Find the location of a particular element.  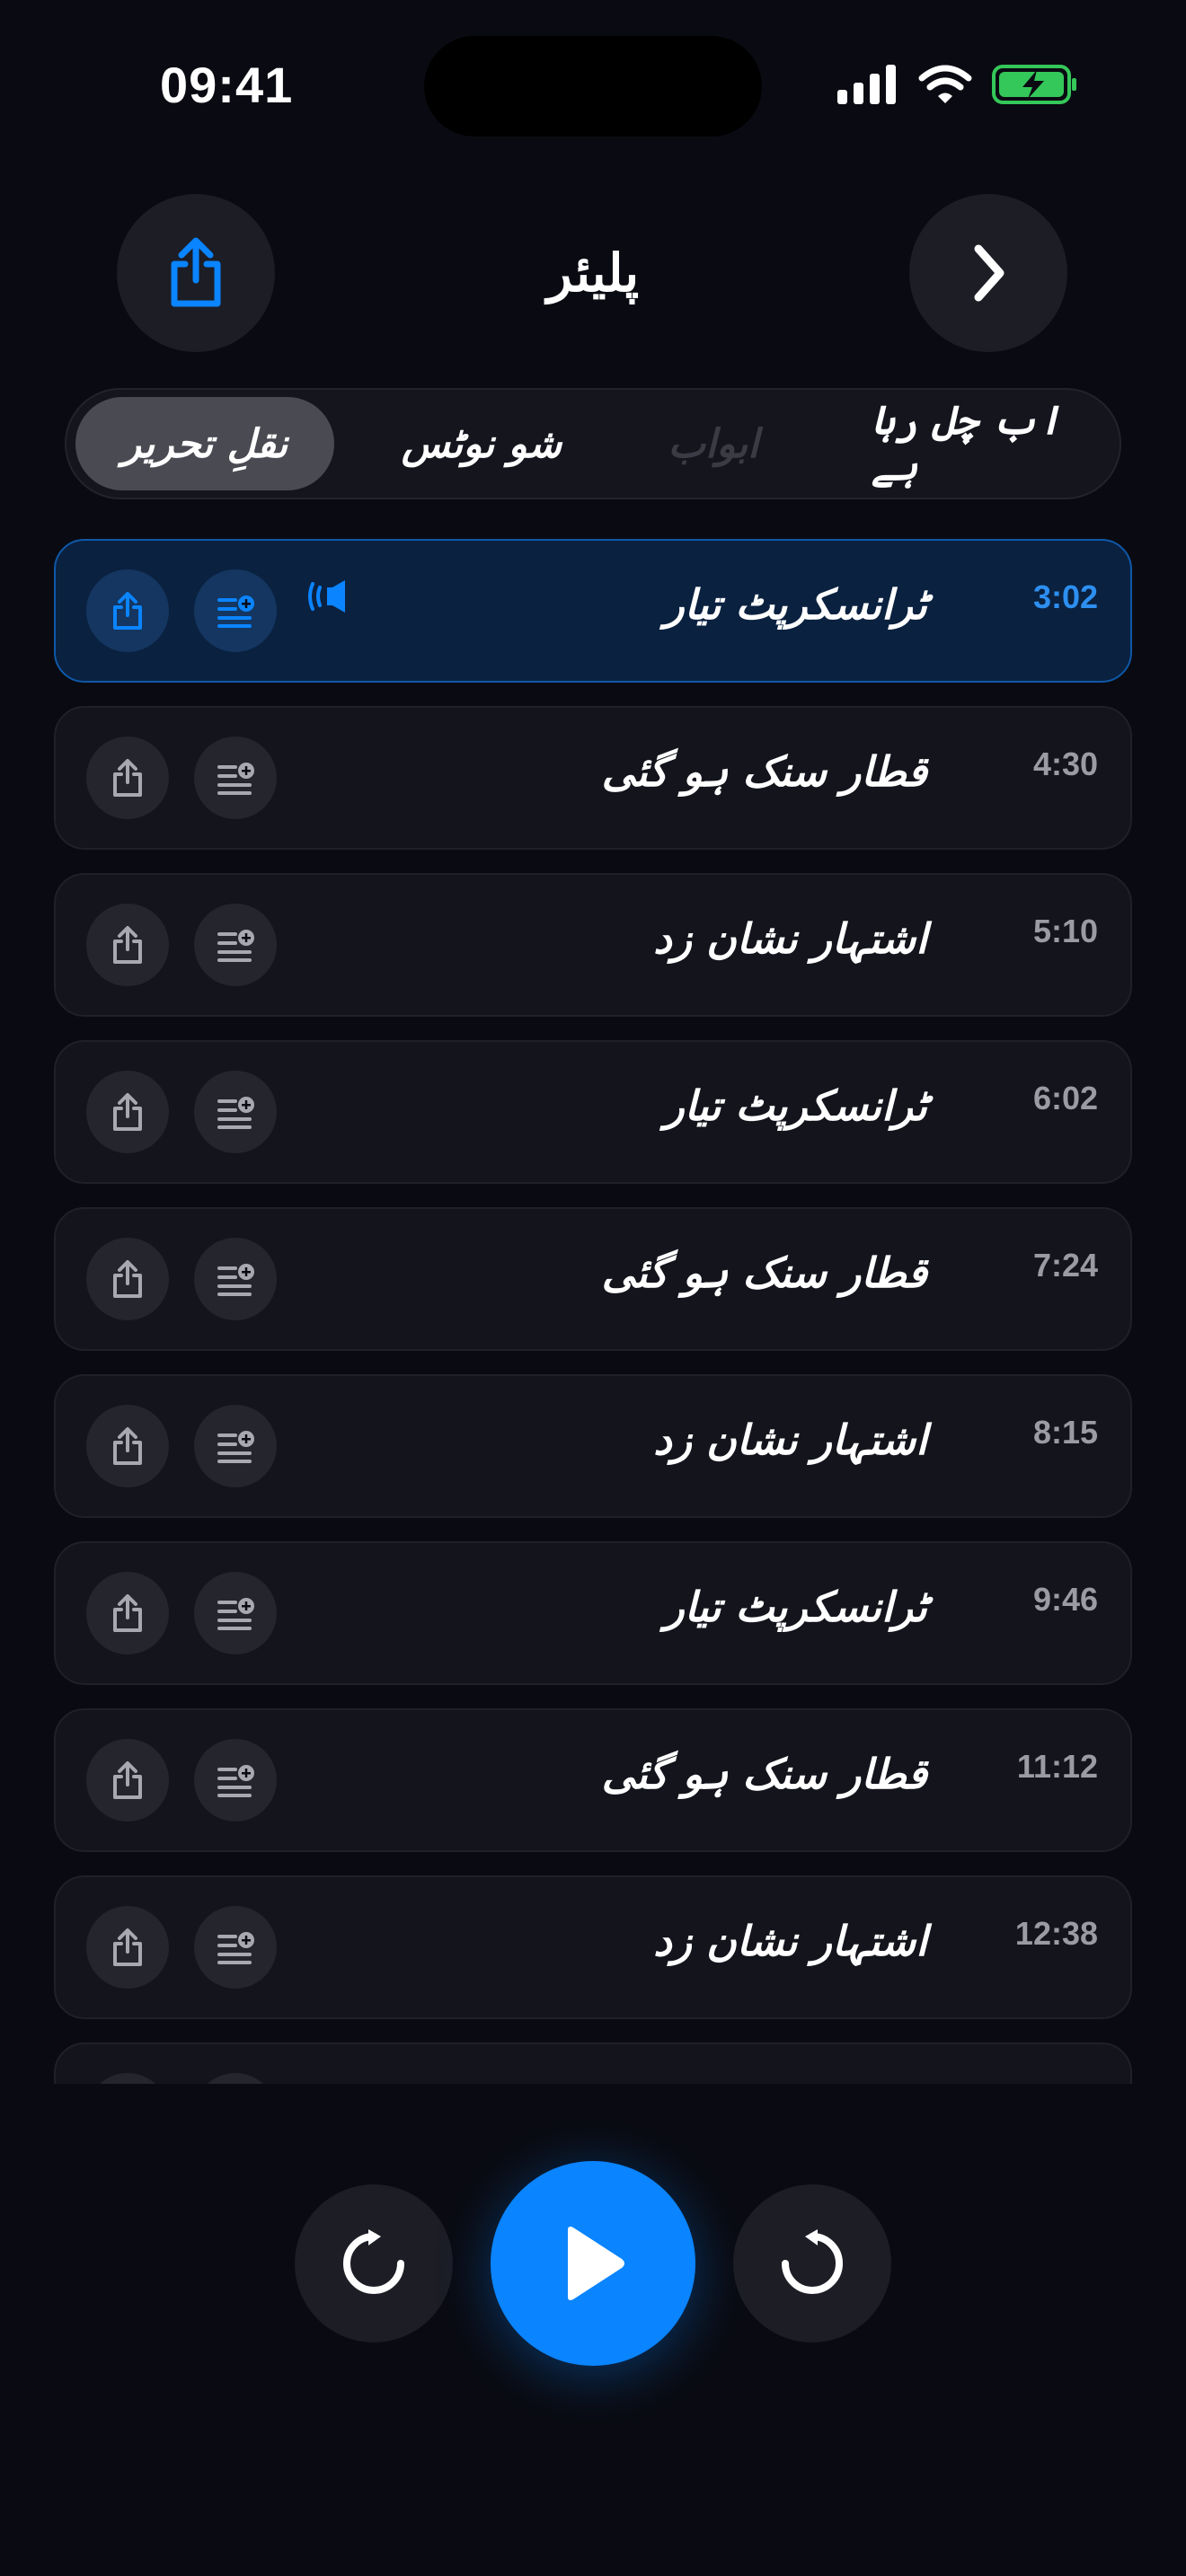

cellular-signal-icon is located at coordinates (866, 84).